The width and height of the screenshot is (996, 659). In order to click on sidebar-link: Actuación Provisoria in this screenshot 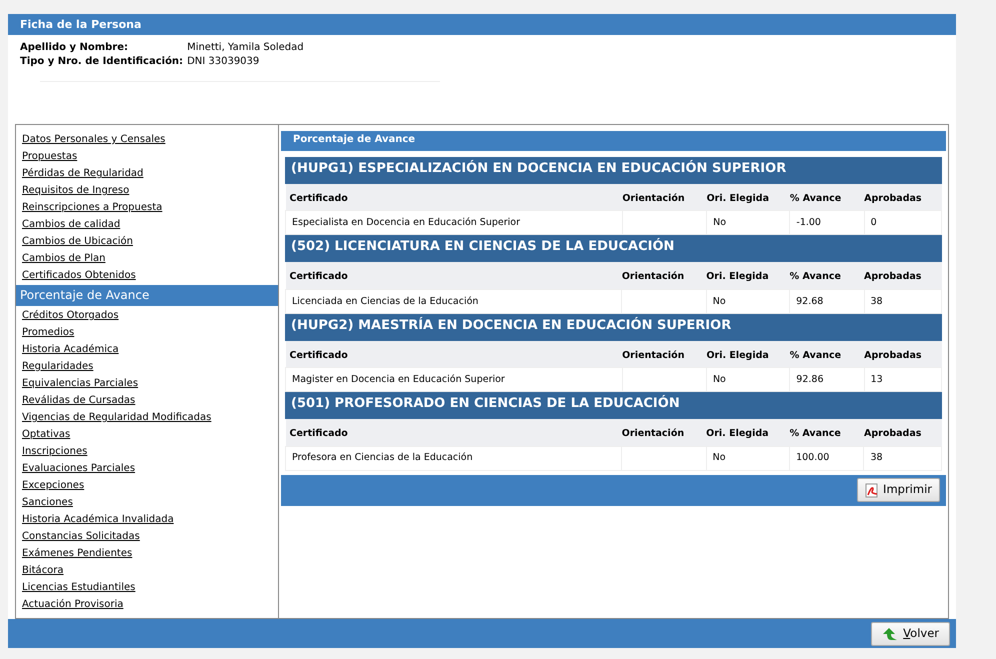, I will do `click(147, 605)`.